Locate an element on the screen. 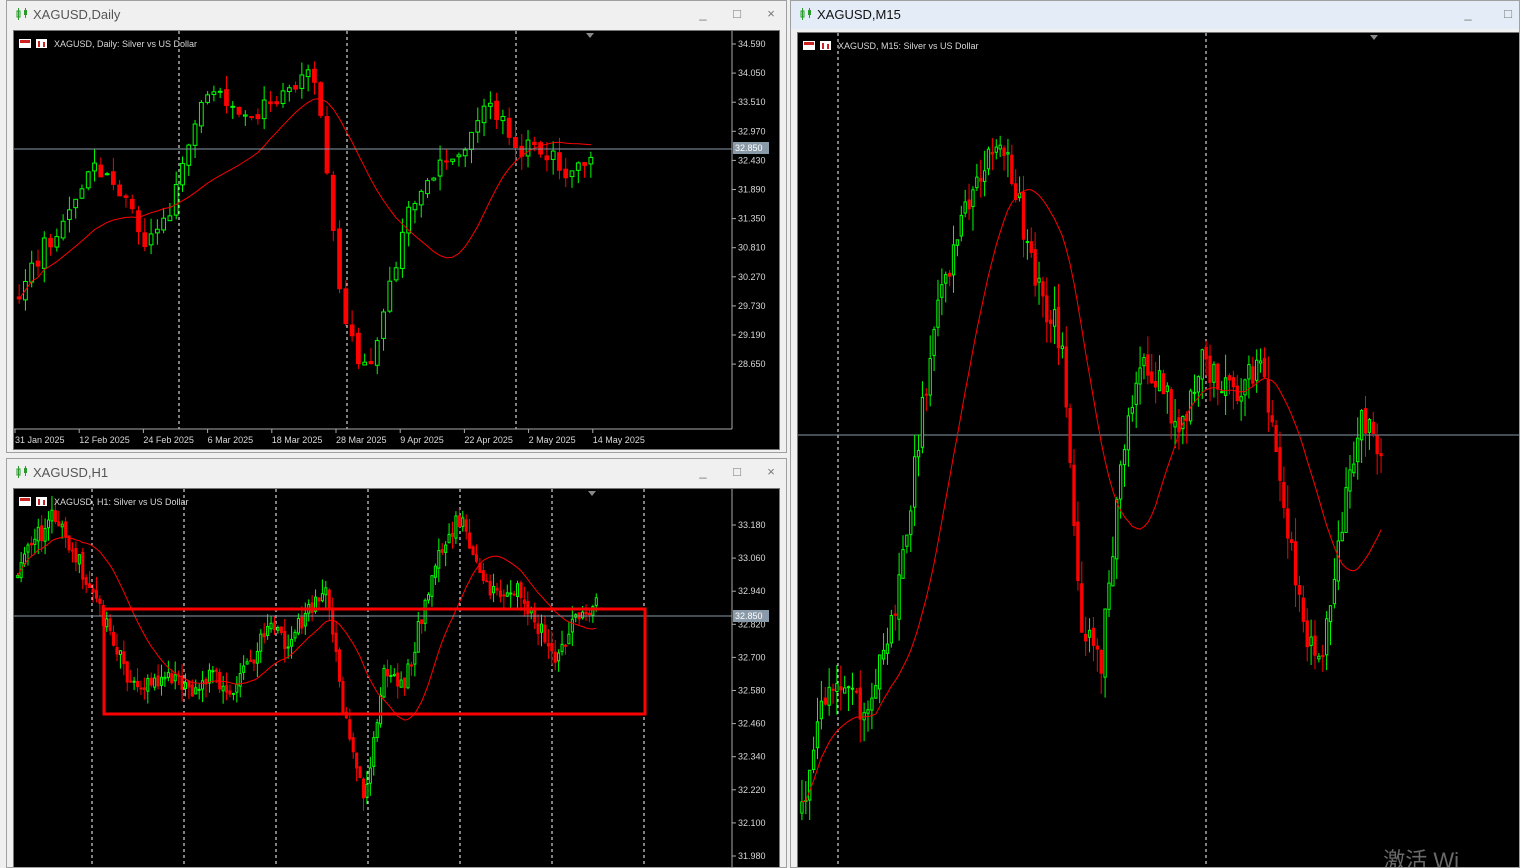 The width and height of the screenshot is (1520, 868). daily-titlebar: XAGUSD,Daily _ □ × is located at coordinates (396, 15).